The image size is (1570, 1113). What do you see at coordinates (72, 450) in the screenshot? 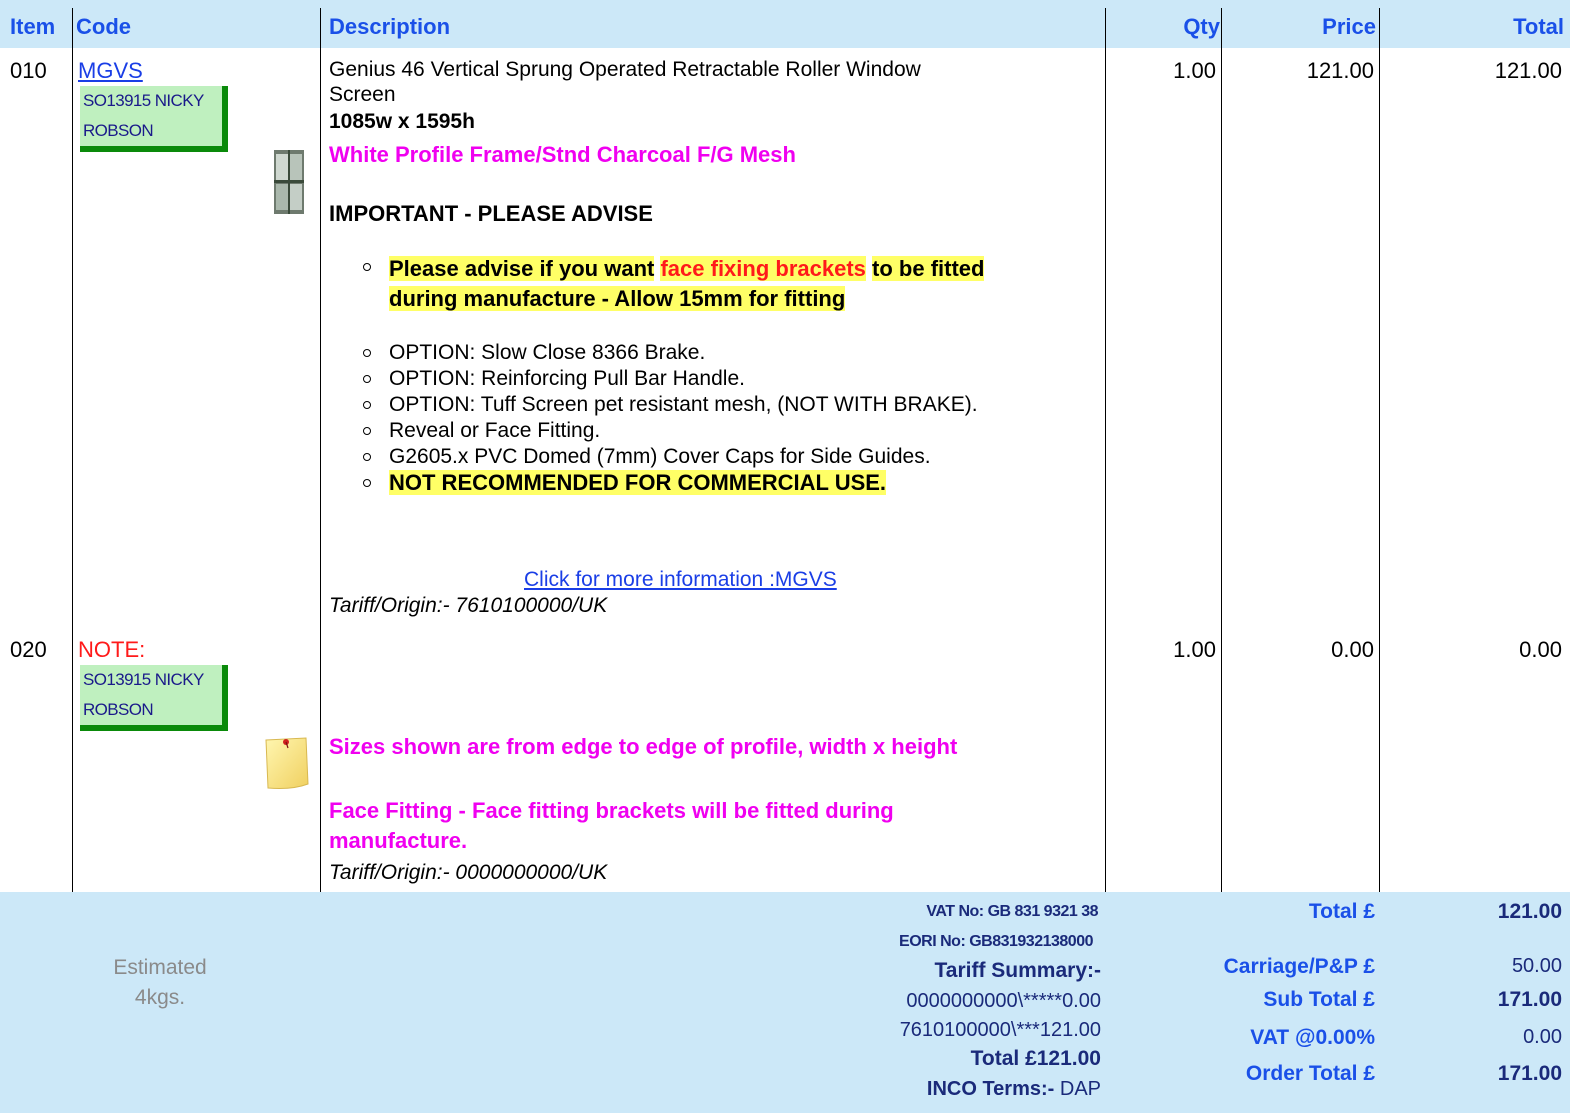
I see `divider-item-code` at bounding box center [72, 450].